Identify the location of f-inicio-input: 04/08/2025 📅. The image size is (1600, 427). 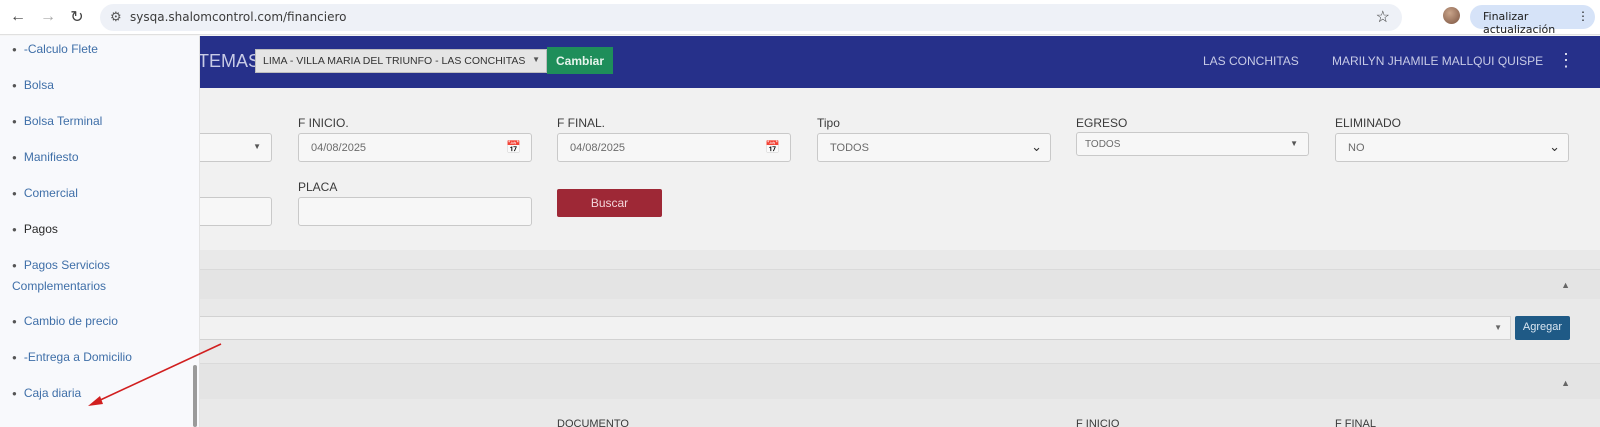
(415, 147).